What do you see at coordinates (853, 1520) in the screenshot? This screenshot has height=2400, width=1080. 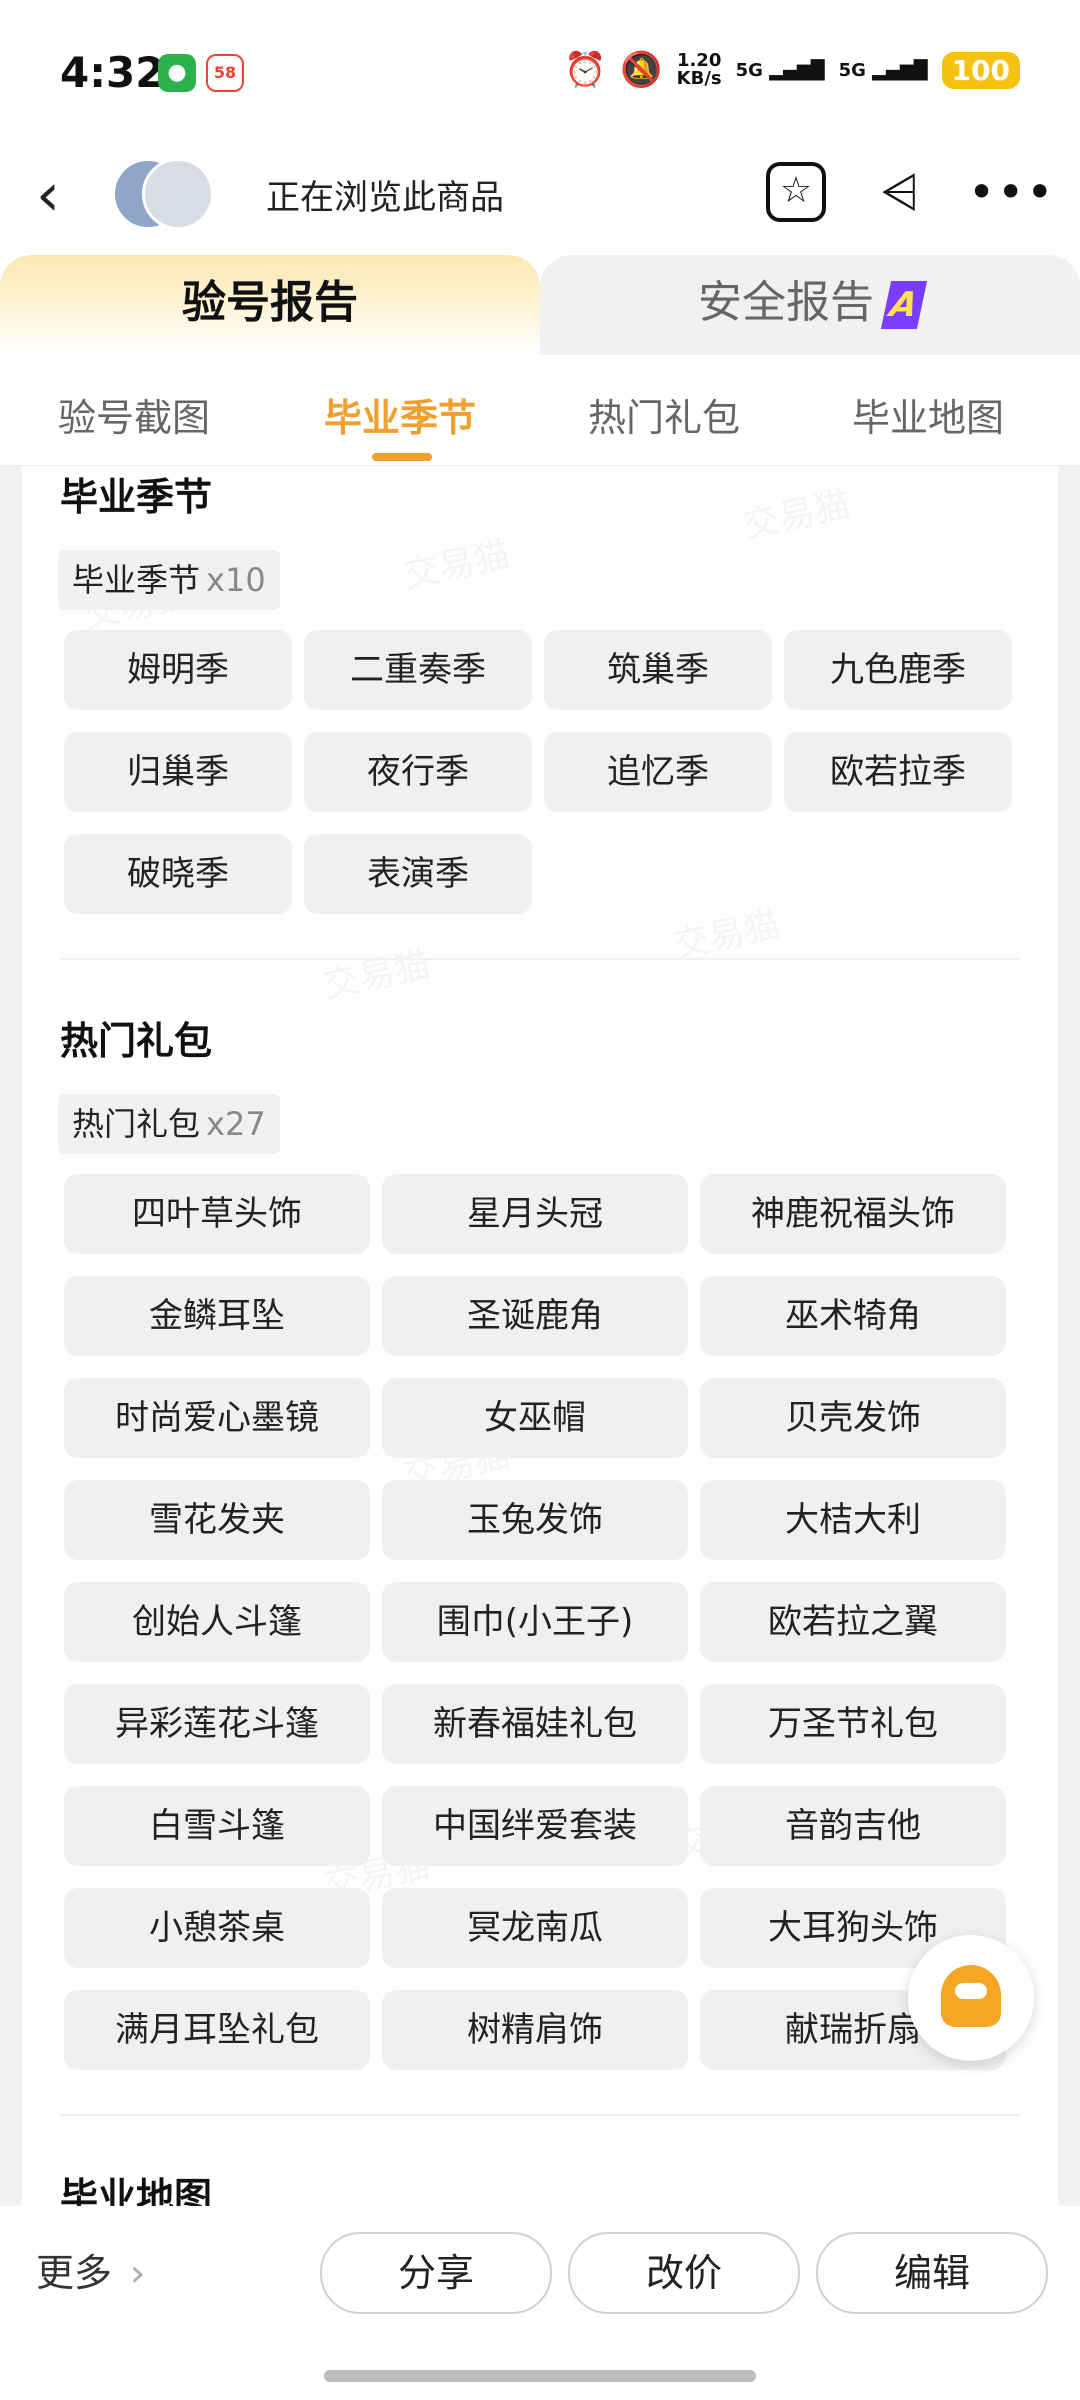 I see `pack-chip: 大桔大利` at bounding box center [853, 1520].